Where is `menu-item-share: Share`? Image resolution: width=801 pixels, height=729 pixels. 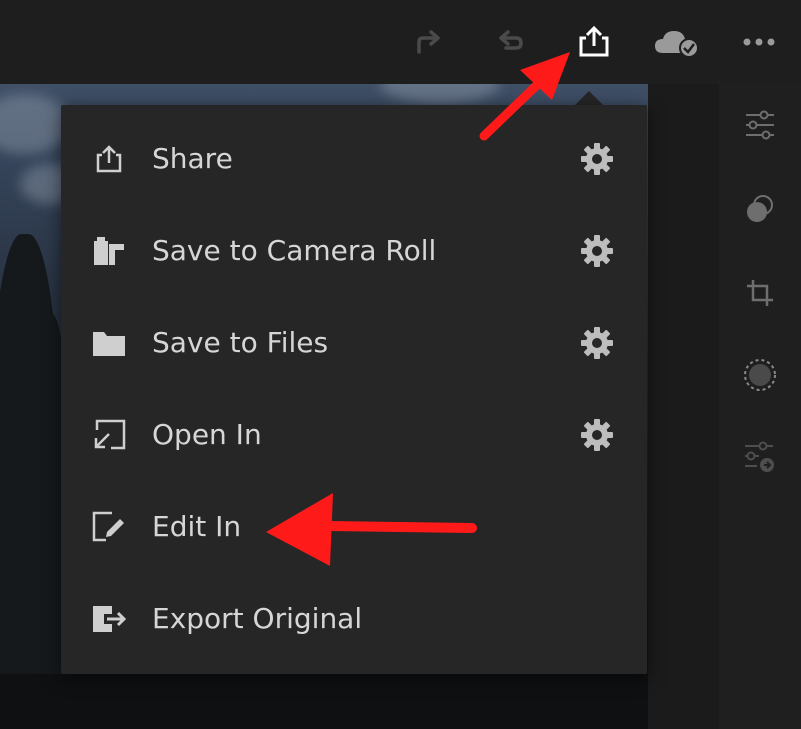 menu-item-share: Share is located at coordinates (354, 159).